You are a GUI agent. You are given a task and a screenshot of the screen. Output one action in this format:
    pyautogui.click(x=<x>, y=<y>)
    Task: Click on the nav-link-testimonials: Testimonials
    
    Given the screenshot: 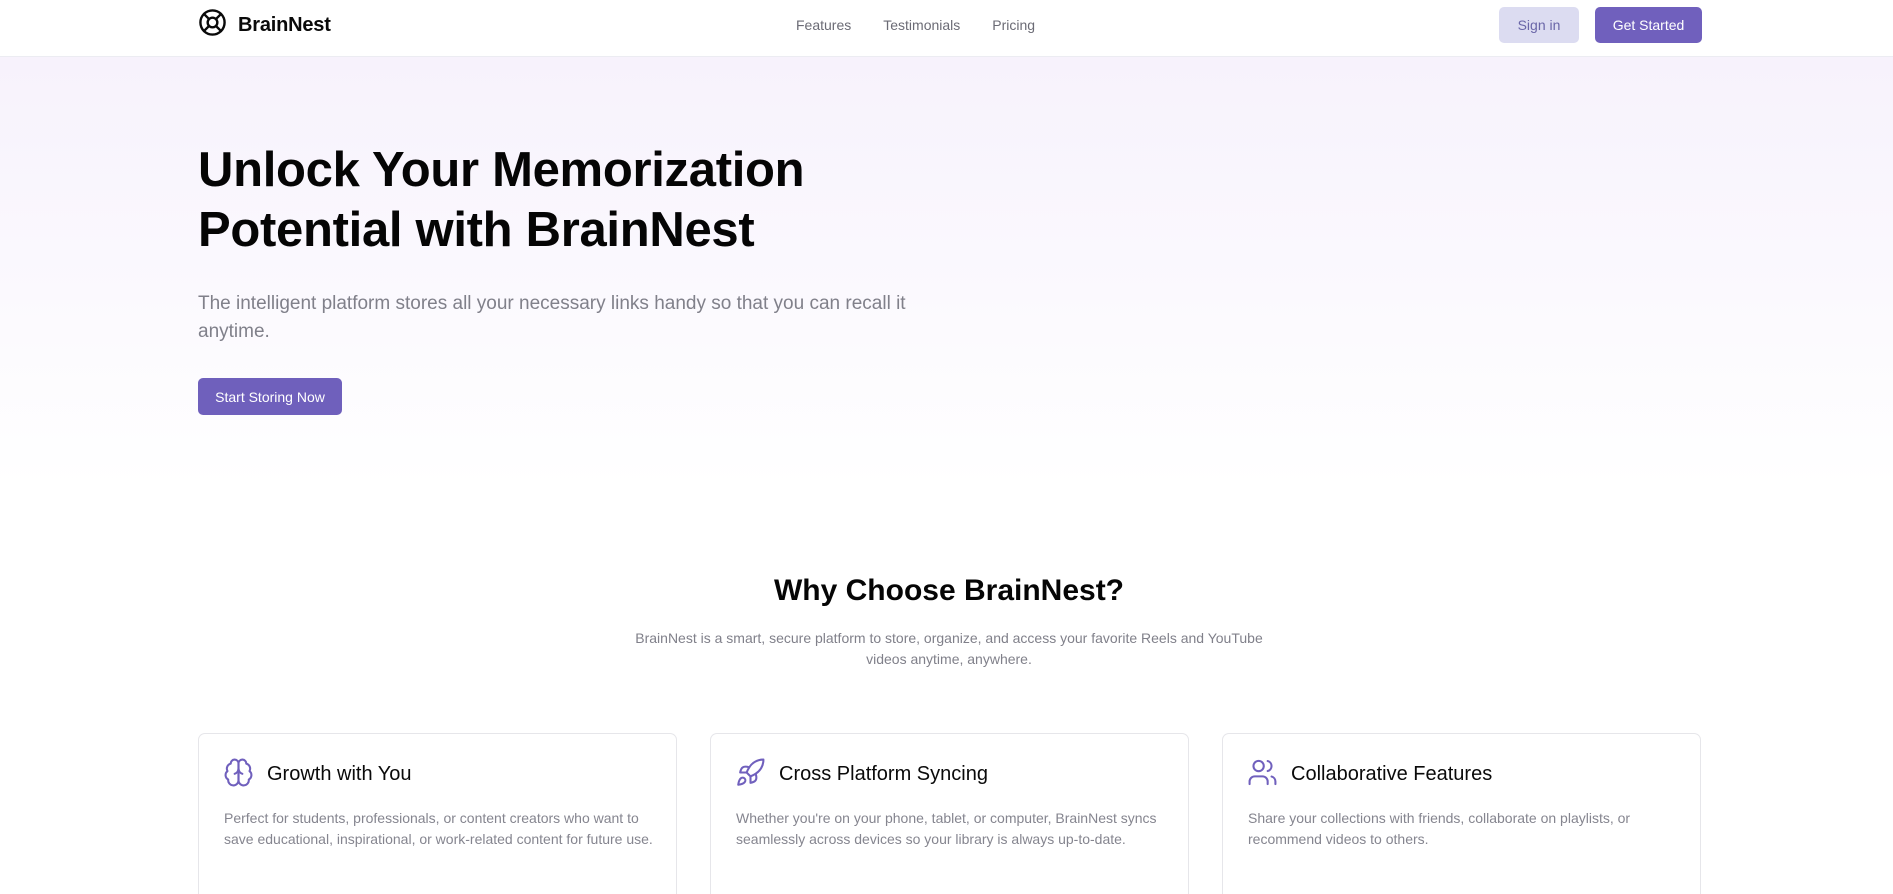 What is the action you would take?
    pyautogui.click(x=921, y=25)
    